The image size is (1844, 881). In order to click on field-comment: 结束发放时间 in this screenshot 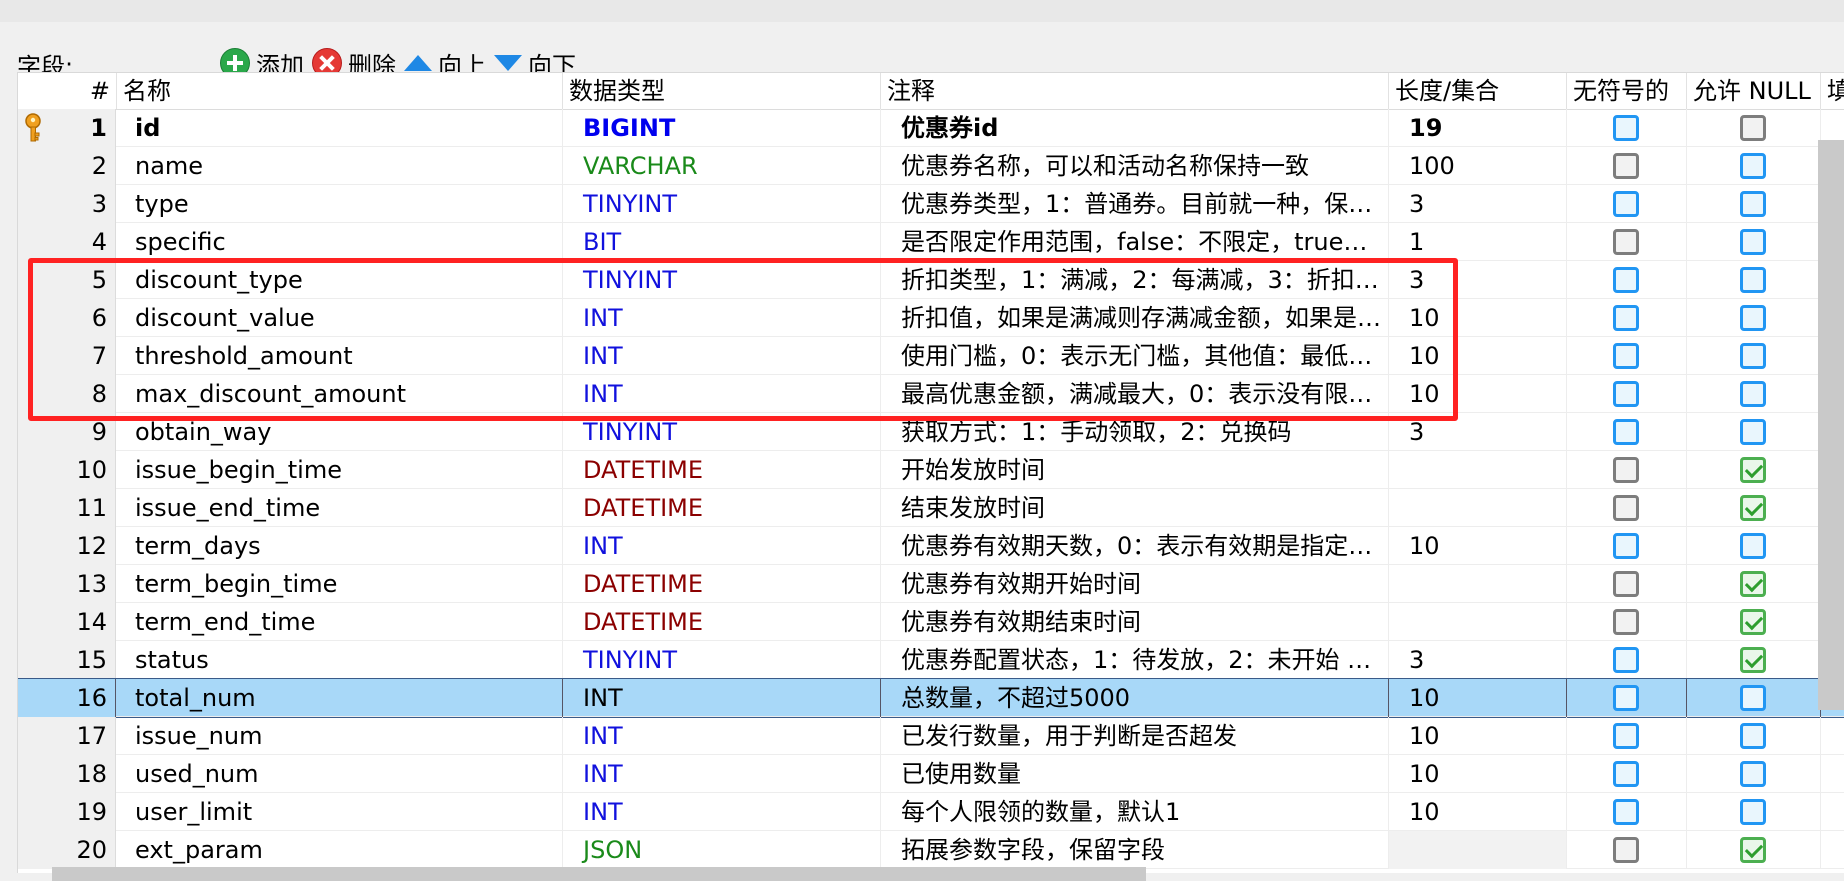, I will do `click(1135, 508)`.